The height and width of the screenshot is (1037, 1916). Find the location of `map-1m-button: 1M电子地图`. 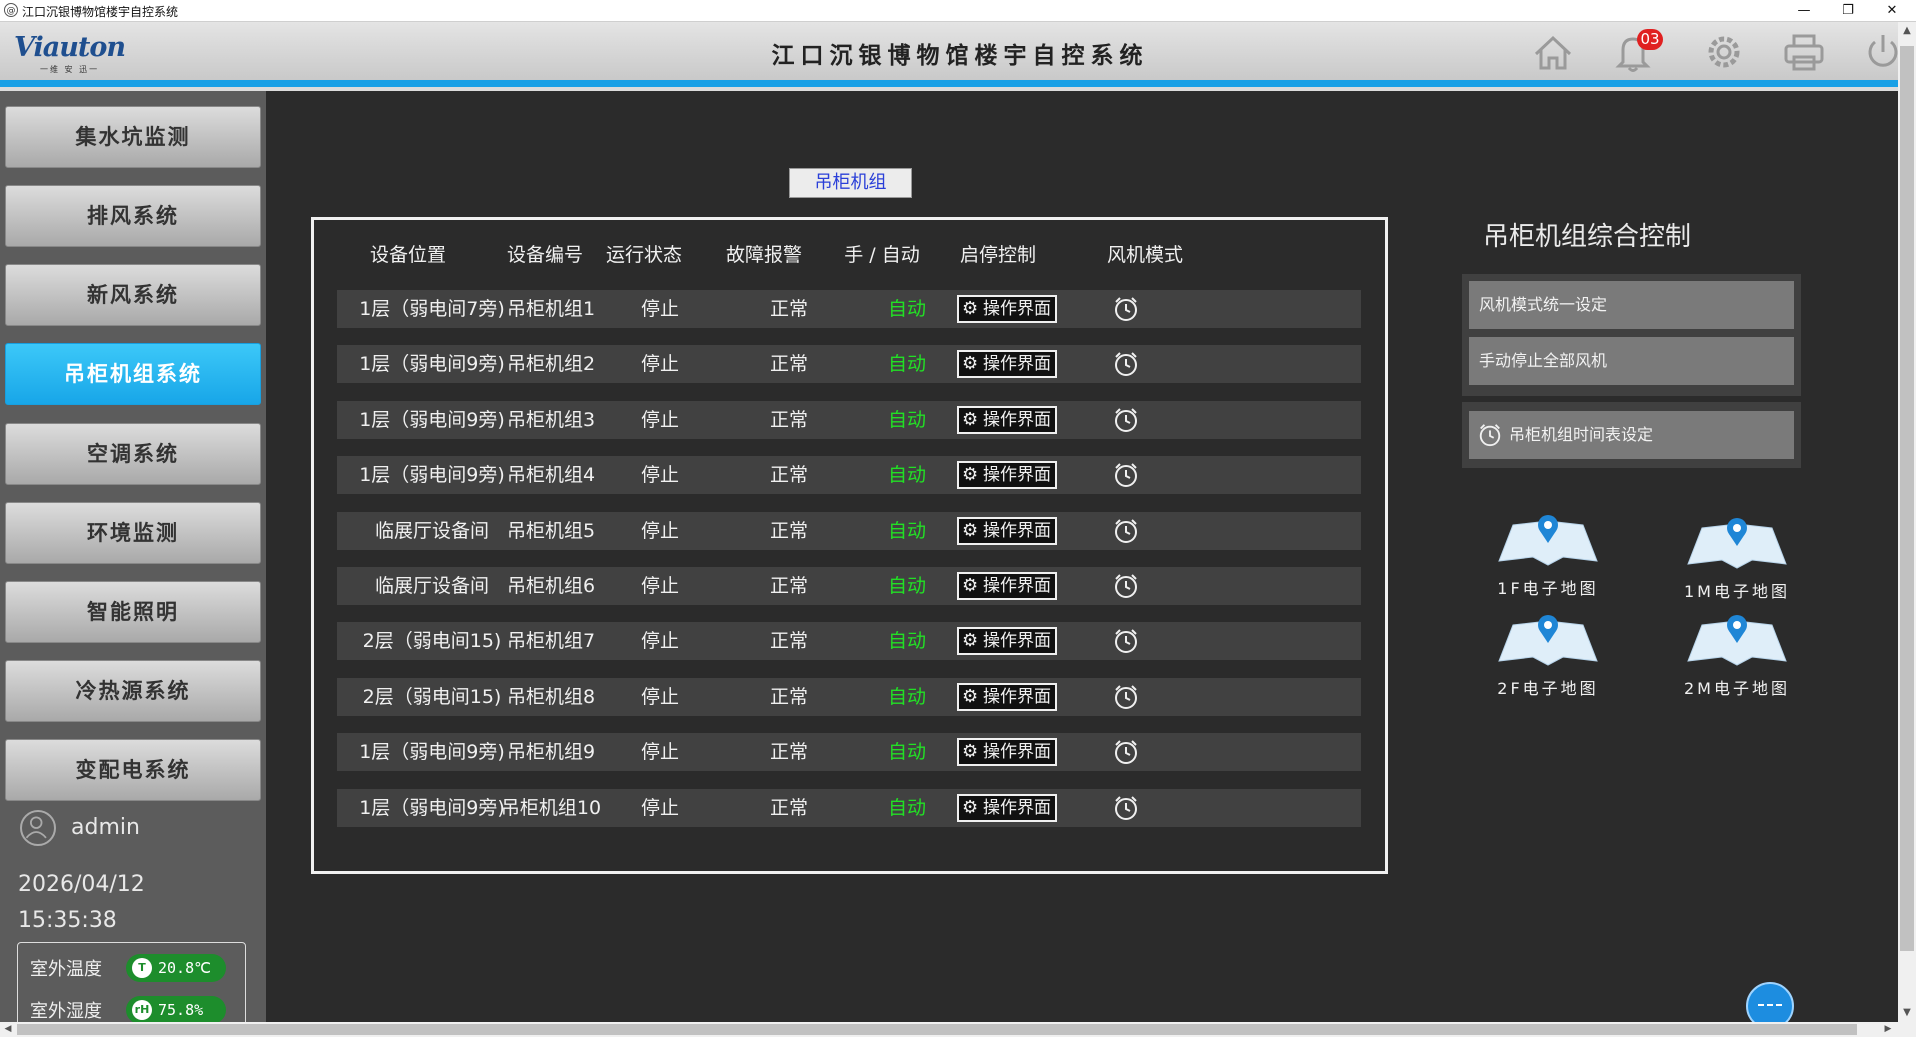

map-1m-button: 1M电子地图 is located at coordinates (1737, 564).